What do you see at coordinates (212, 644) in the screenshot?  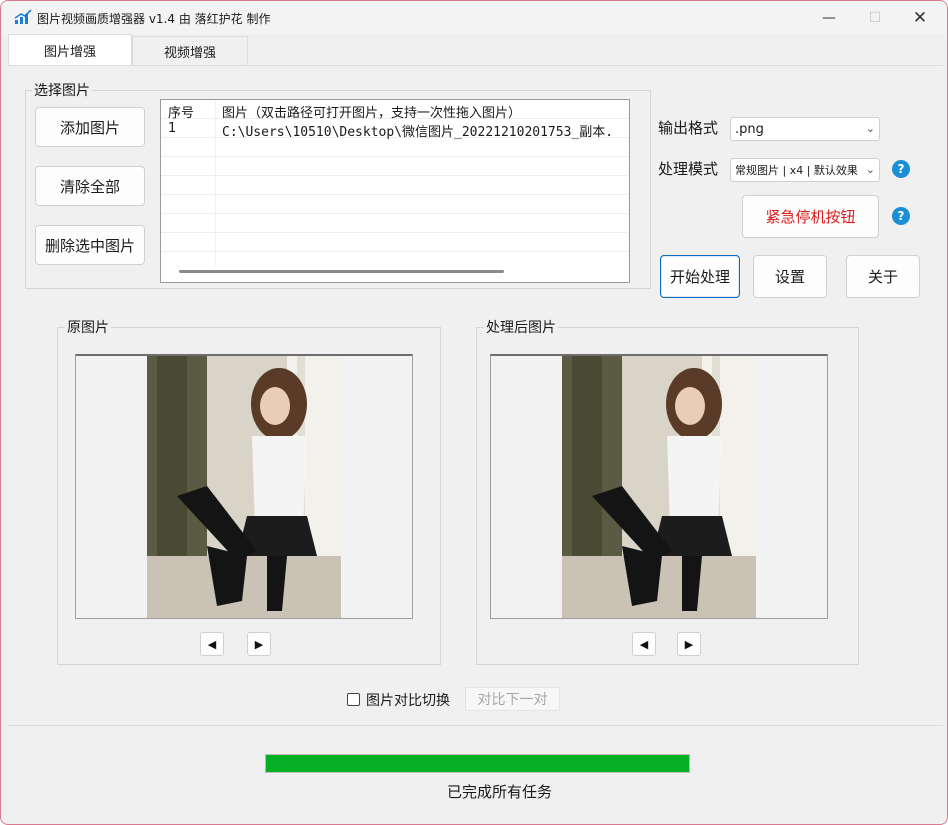 I see `original-prev-button: ◀` at bounding box center [212, 644].